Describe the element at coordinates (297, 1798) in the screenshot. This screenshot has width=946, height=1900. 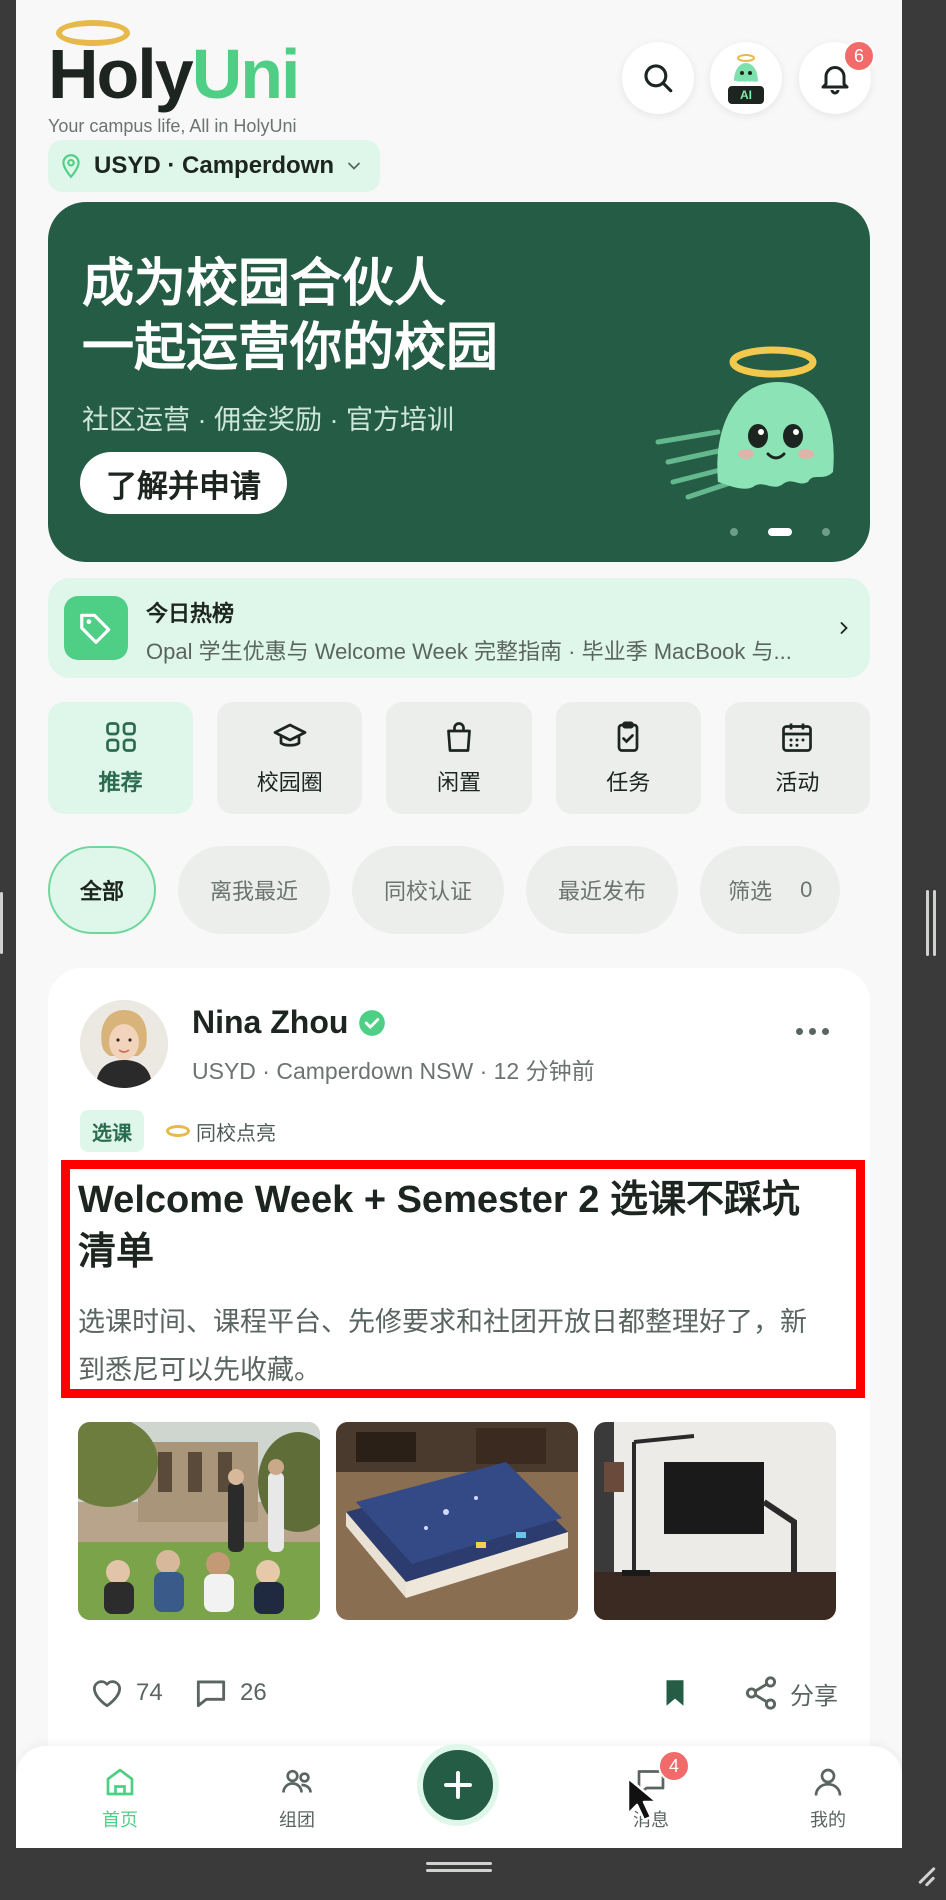
I see `tab-groups: 组团` at that location.